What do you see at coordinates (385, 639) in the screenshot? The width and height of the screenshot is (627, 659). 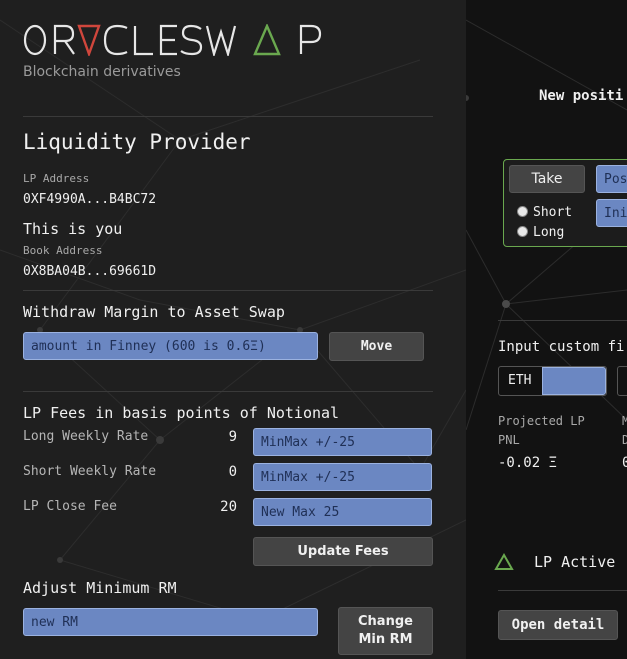 I see `change-min-rm-line2: Min RM` at bounding box center [385, 639].